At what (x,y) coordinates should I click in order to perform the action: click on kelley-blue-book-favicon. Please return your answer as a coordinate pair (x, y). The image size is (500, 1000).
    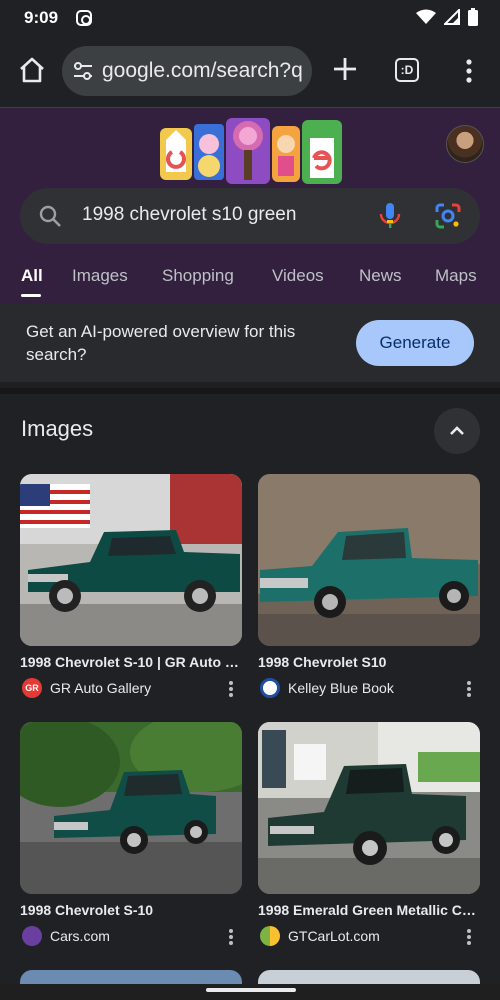
    Looking at the image, I should click on (270, 688).